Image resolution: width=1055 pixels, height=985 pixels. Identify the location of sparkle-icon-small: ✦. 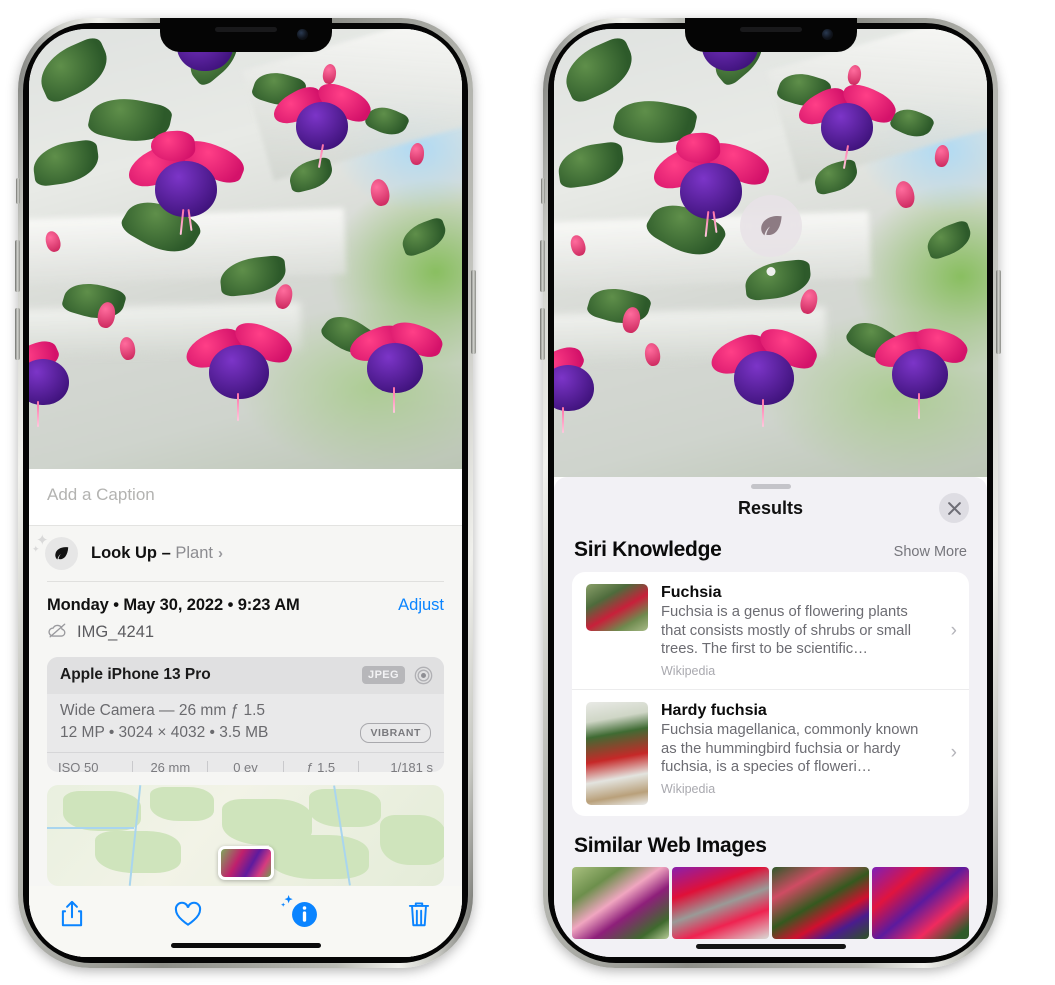
(36, 549).